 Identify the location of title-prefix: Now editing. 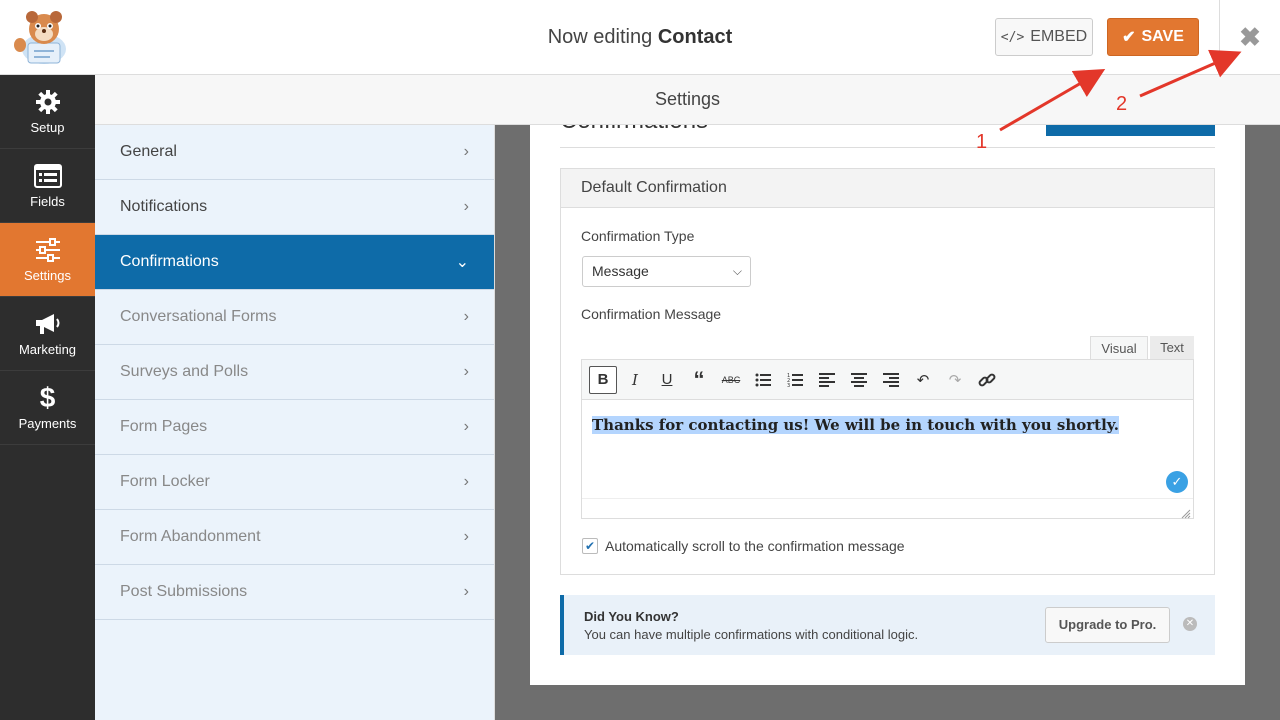
(600, 37).